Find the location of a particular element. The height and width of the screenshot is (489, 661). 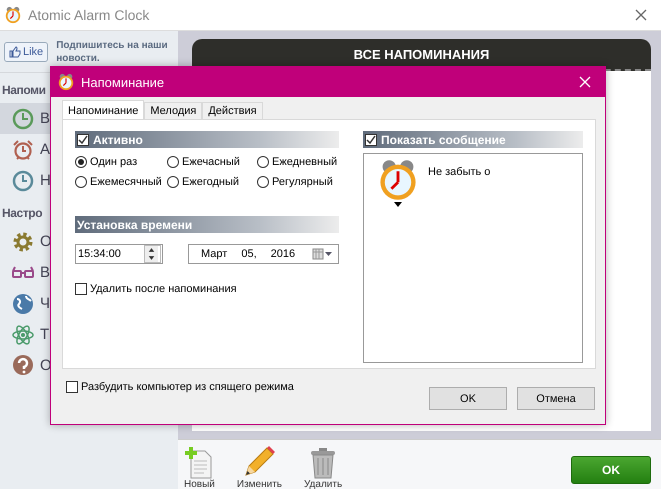

window-title: Atomic Alarm Clock is located at coordinates (89, 15).